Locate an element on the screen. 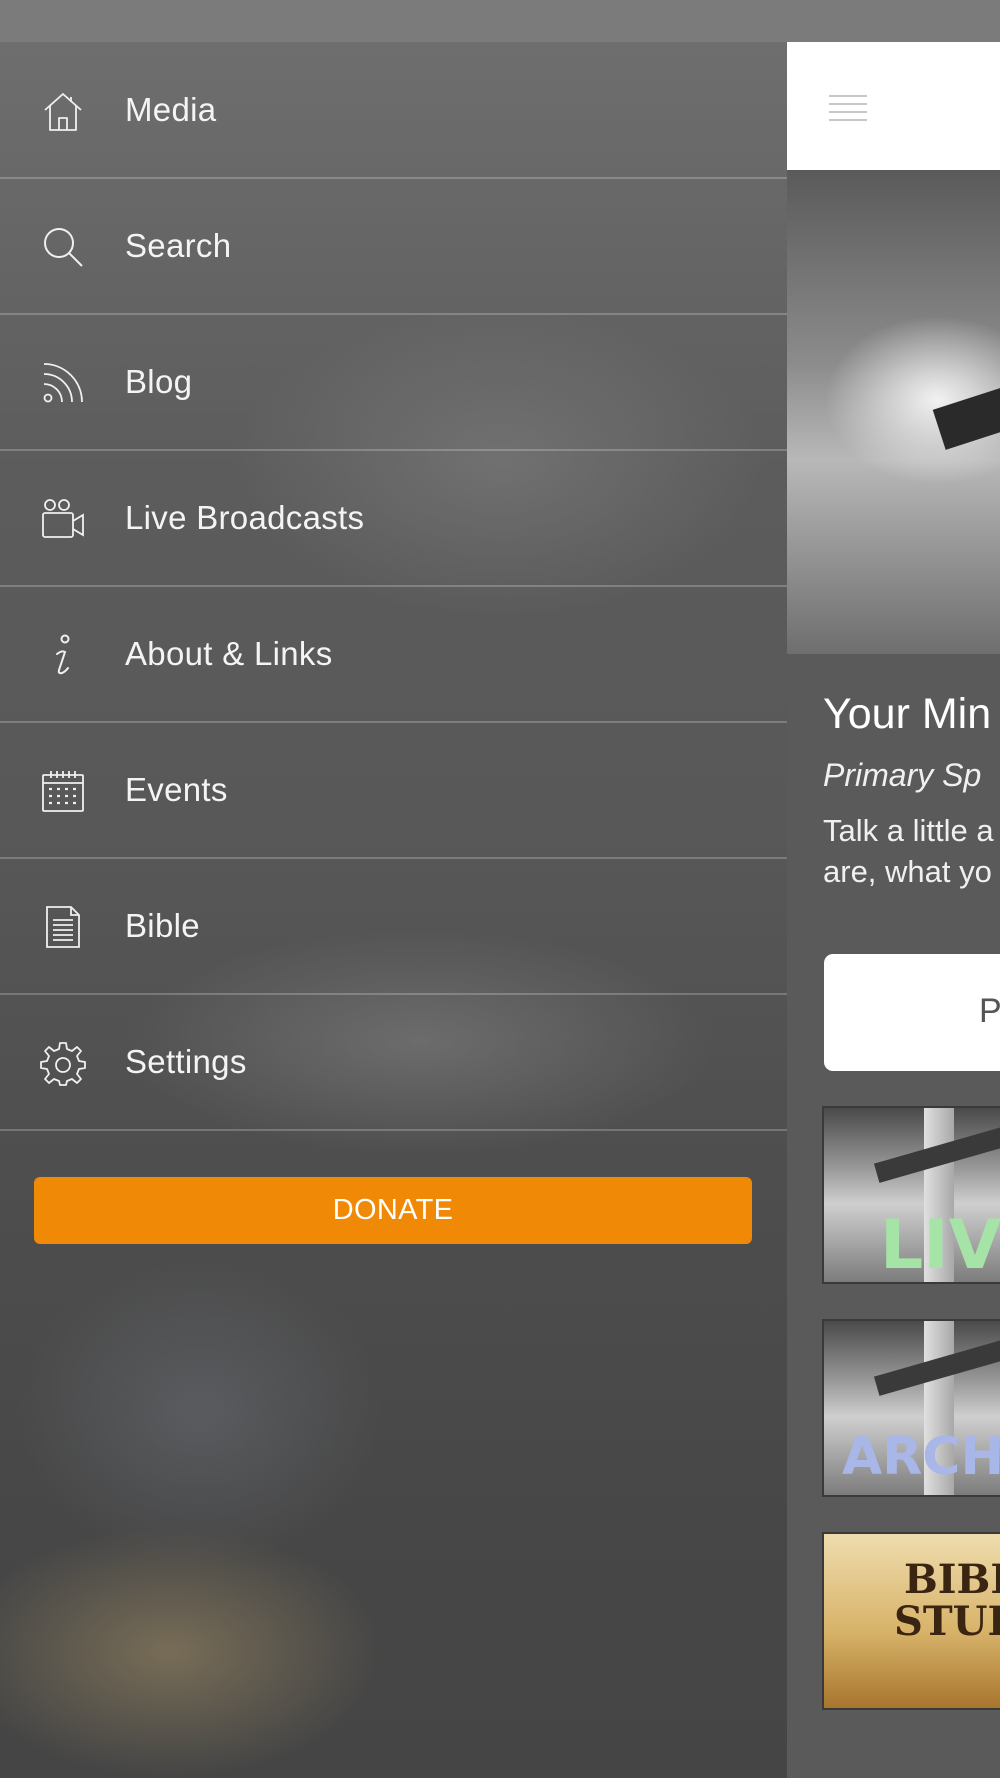  ministry-title: Your Min is located at coordinates (907, 714).